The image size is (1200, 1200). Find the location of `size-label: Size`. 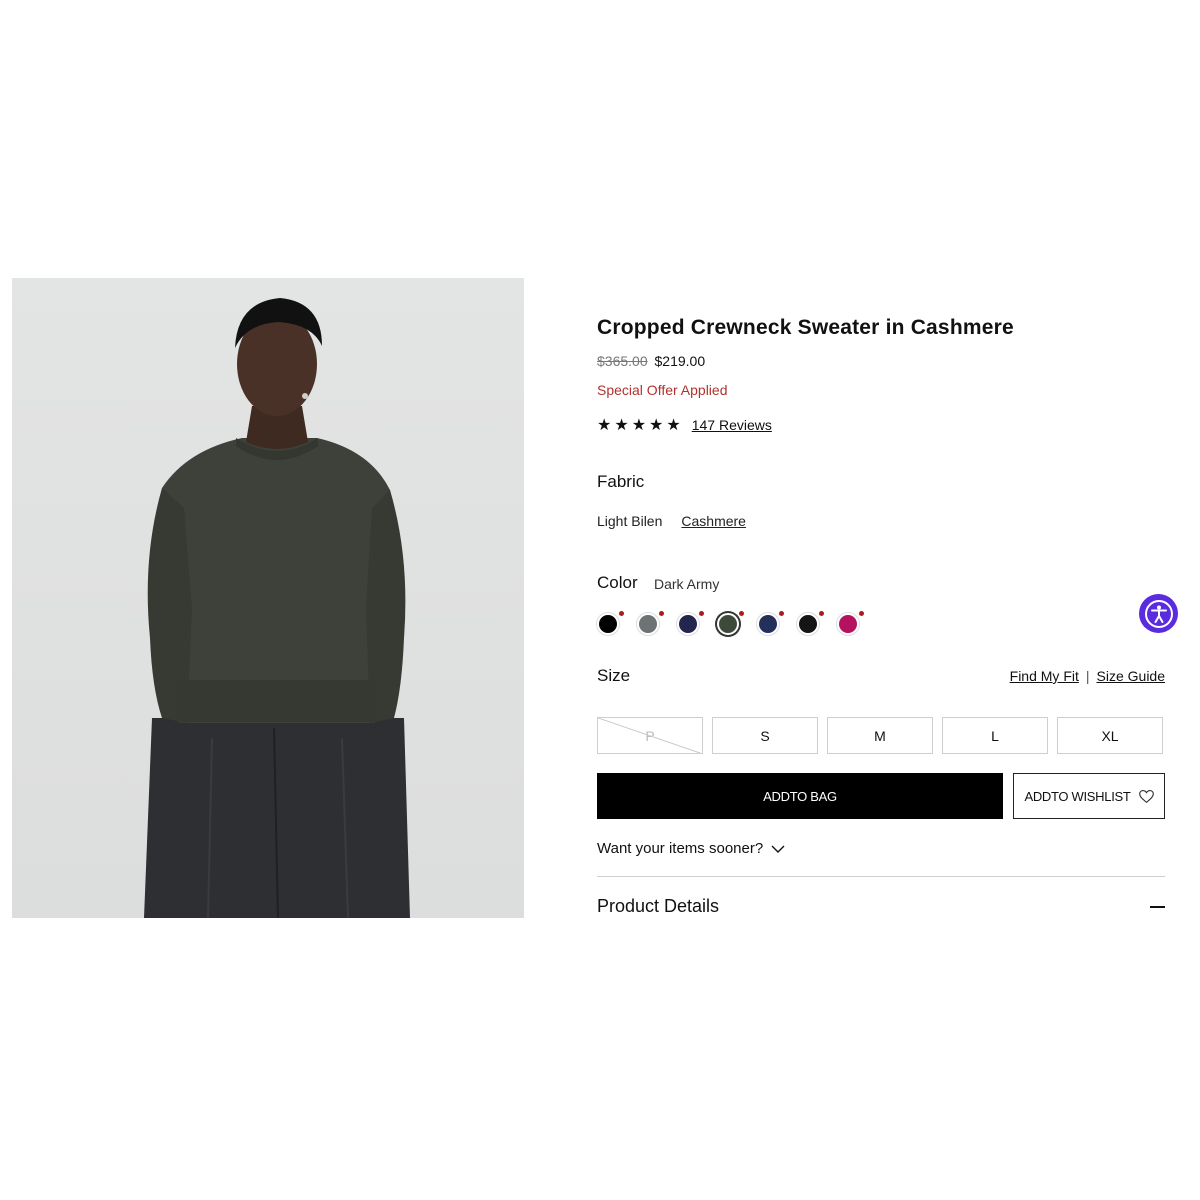

size-label: Size is located at coordinates (614, 675).